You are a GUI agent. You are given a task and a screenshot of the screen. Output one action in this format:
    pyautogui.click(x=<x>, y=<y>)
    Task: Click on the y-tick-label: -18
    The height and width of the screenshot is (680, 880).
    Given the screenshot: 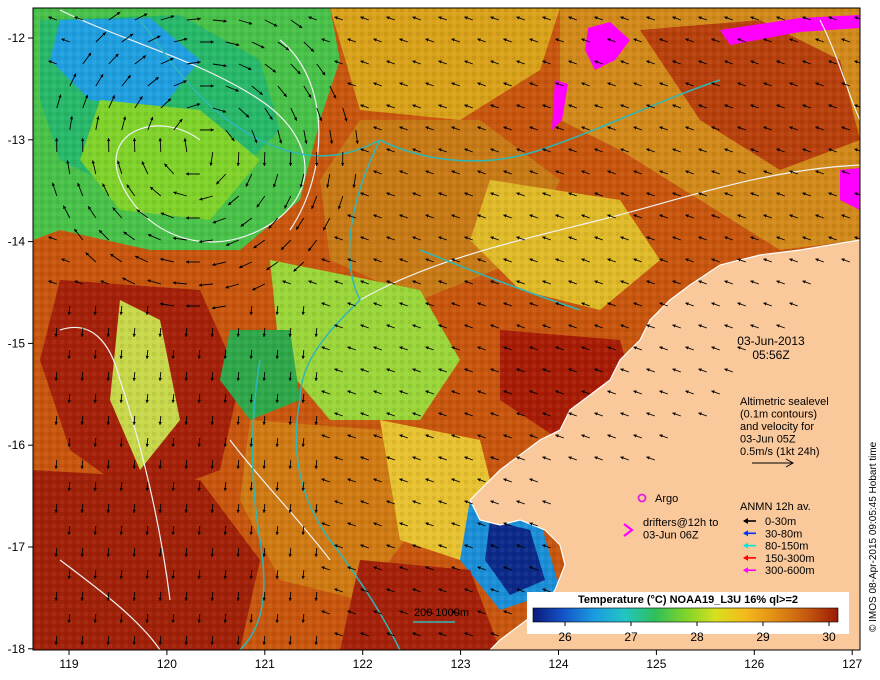 What is the action you would take?
    pyautogui.click(x=17, y=649)
    